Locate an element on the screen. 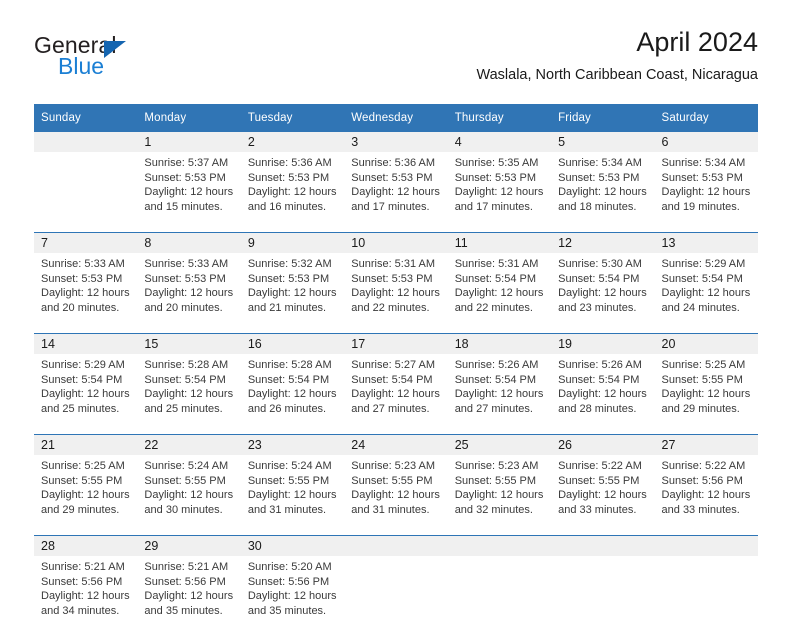  day-number-29: 29 is located at coordinates (189, 545).